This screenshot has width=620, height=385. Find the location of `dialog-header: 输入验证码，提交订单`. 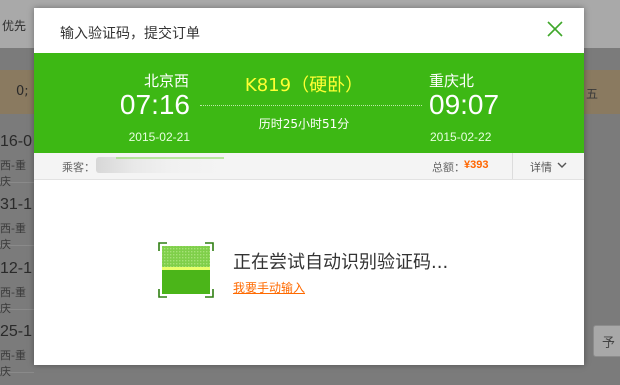

dialog-header: 输入验证码，提交订单 is located at coordinates (309, 30).